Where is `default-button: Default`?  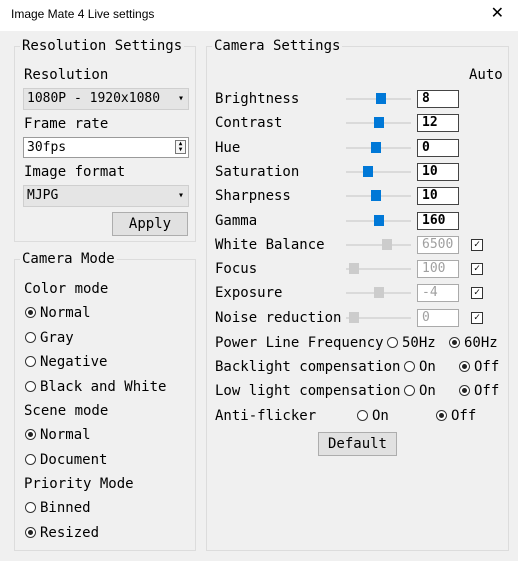
default-button: Default is located at coordinates (357, 444).